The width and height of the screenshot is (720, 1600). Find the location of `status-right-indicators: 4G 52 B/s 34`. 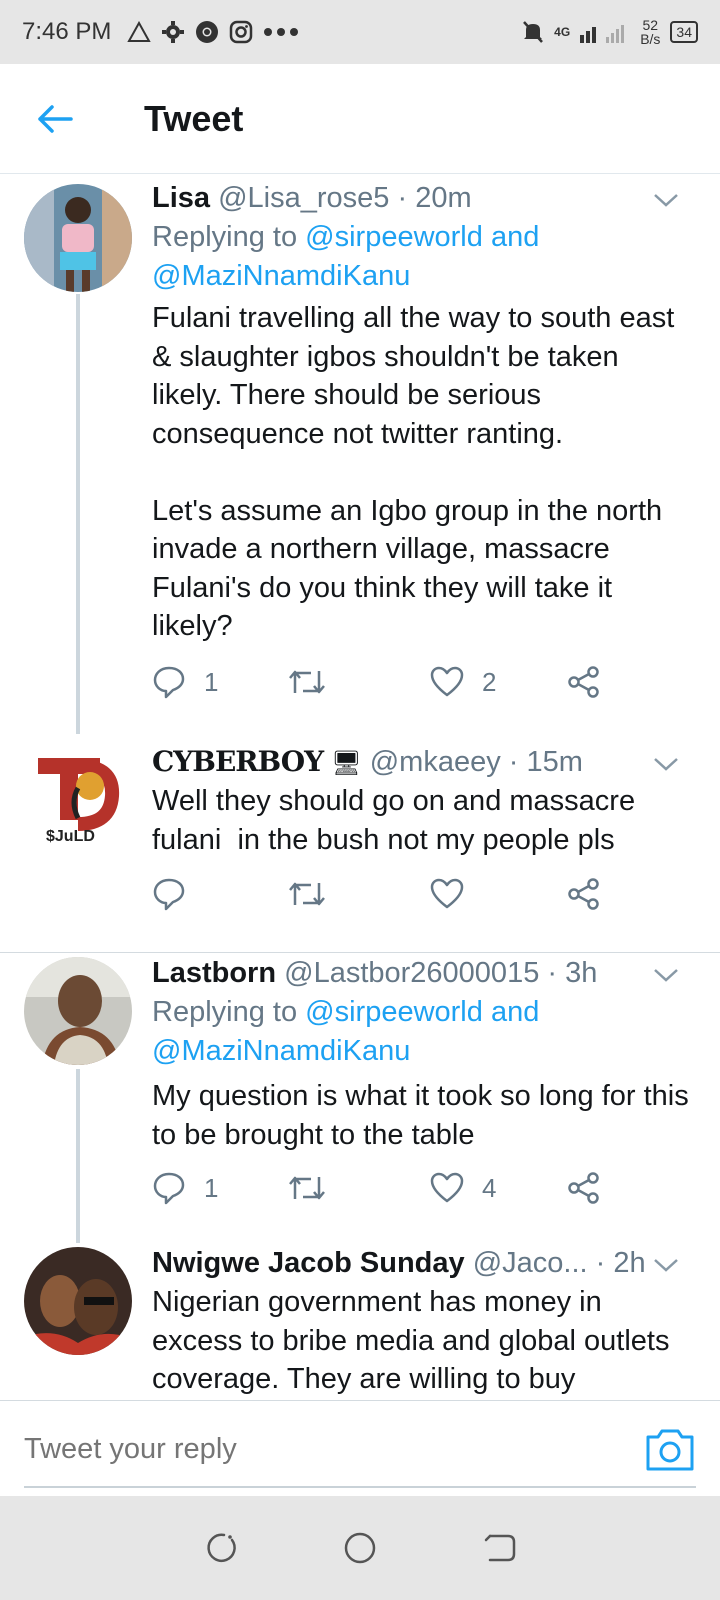

status-right-indicators: 4G 52 B/s 34 is located at coordinates (610, 32).